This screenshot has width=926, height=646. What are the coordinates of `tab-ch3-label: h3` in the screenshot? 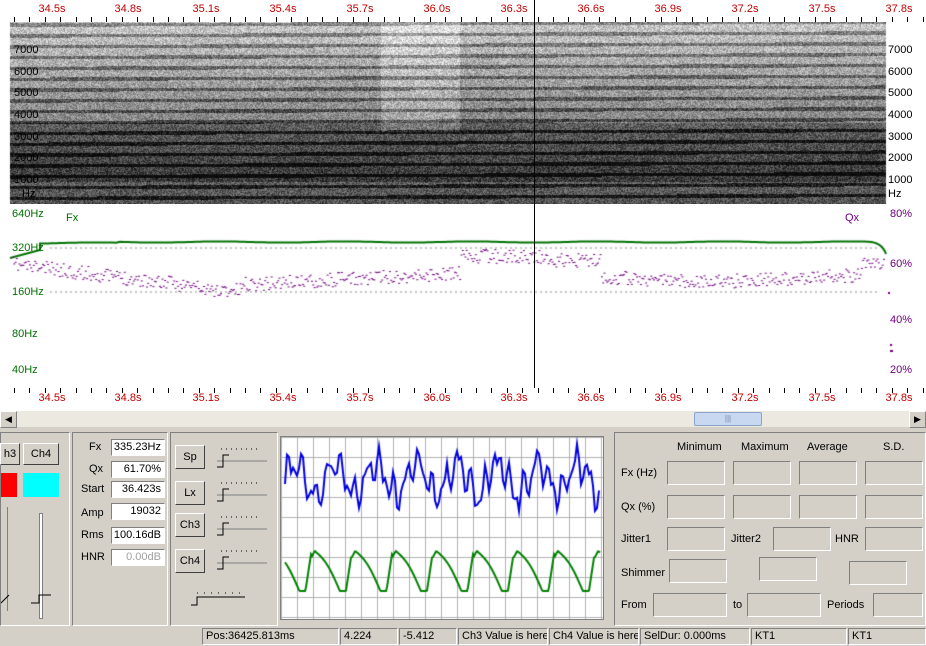 It's located at (10, 454).